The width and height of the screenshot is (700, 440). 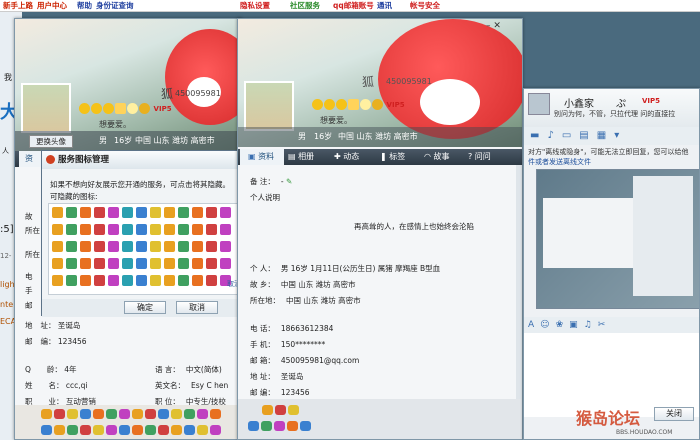 I want to click on image-icon: ▣, so click(x=576, y=325).